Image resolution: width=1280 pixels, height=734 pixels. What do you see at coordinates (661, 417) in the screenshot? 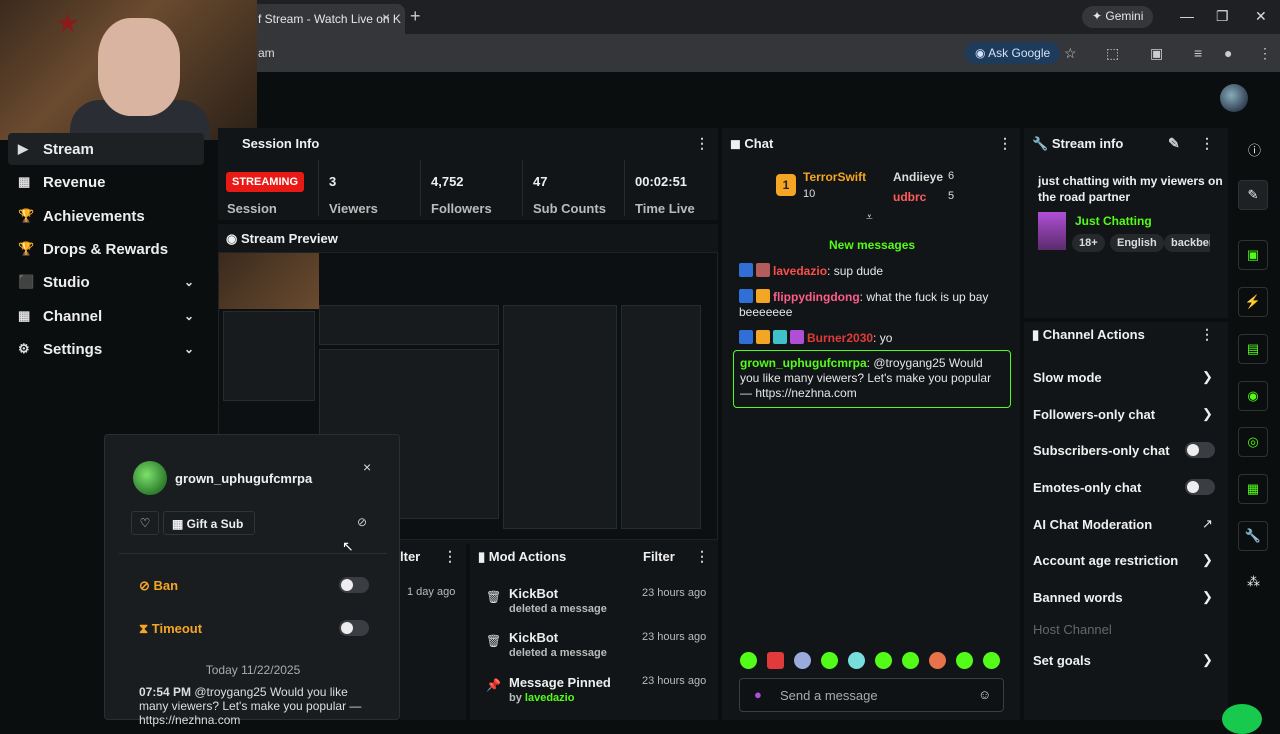
I see `preview-actions` at bounding box center [661, 417].